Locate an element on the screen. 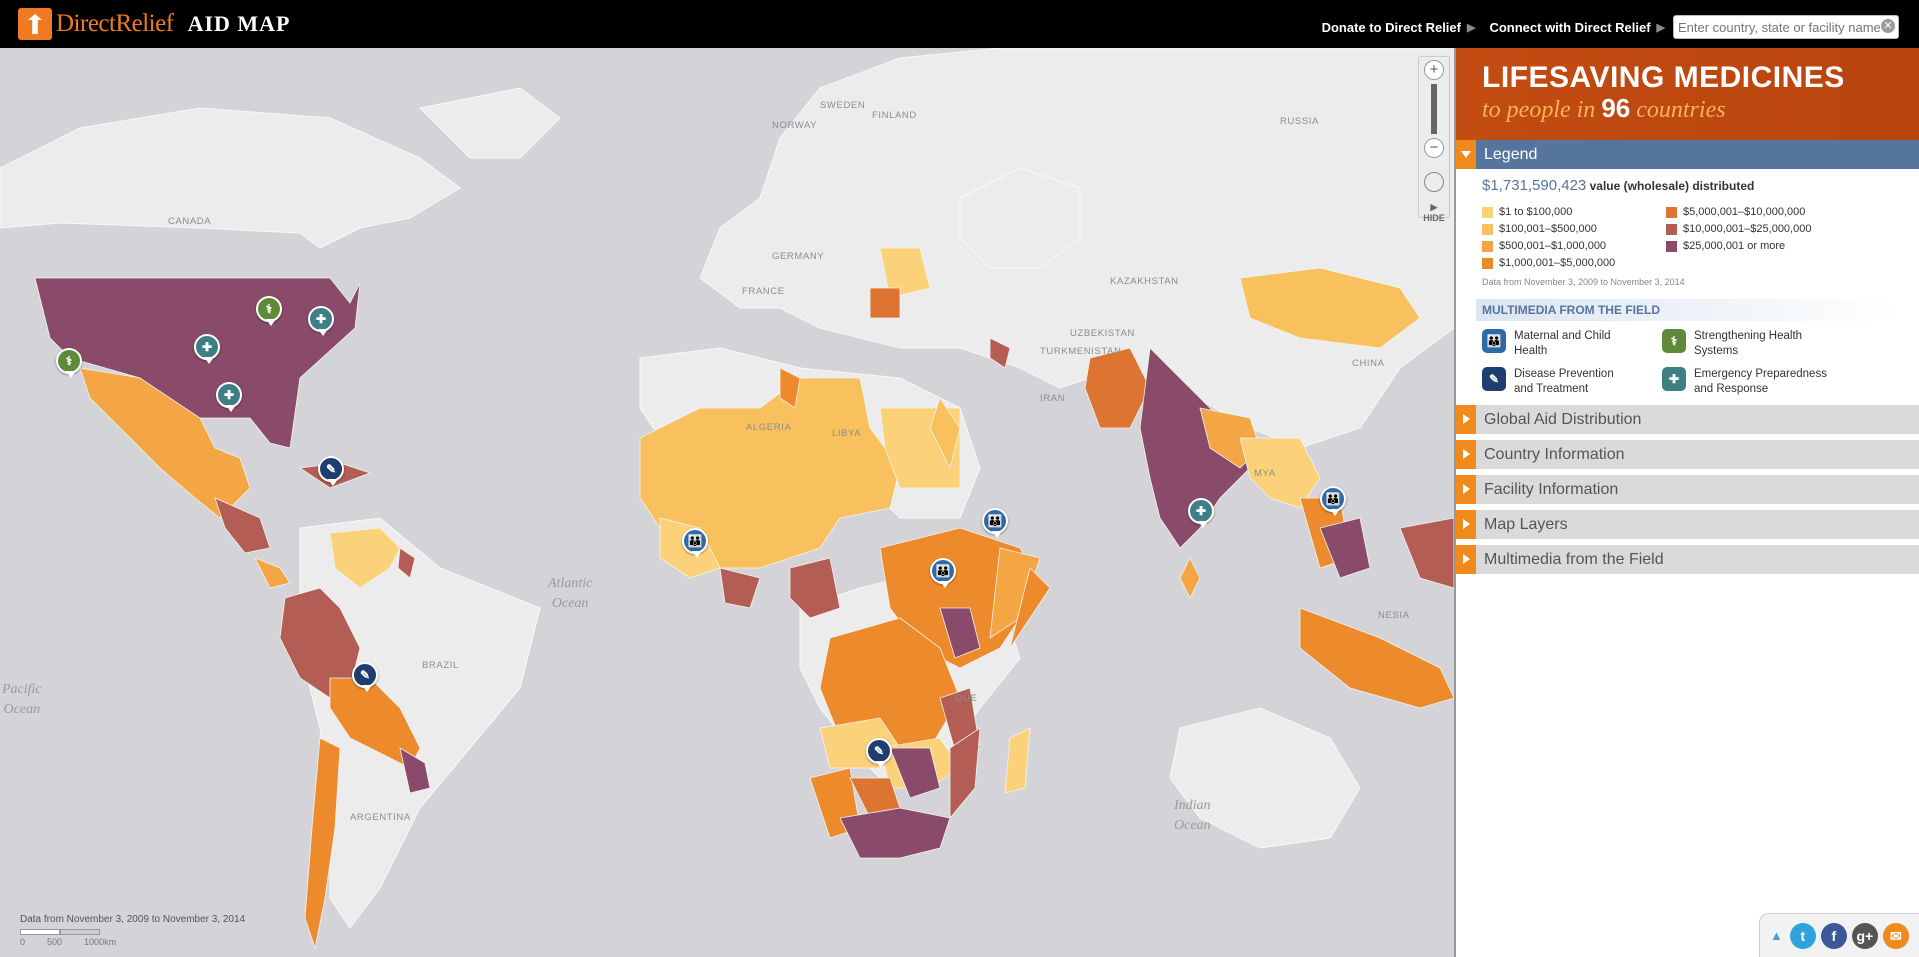 This screenshot has width=1919, height=957. hide-label: HIDE is located at coordinates (1434, 218).